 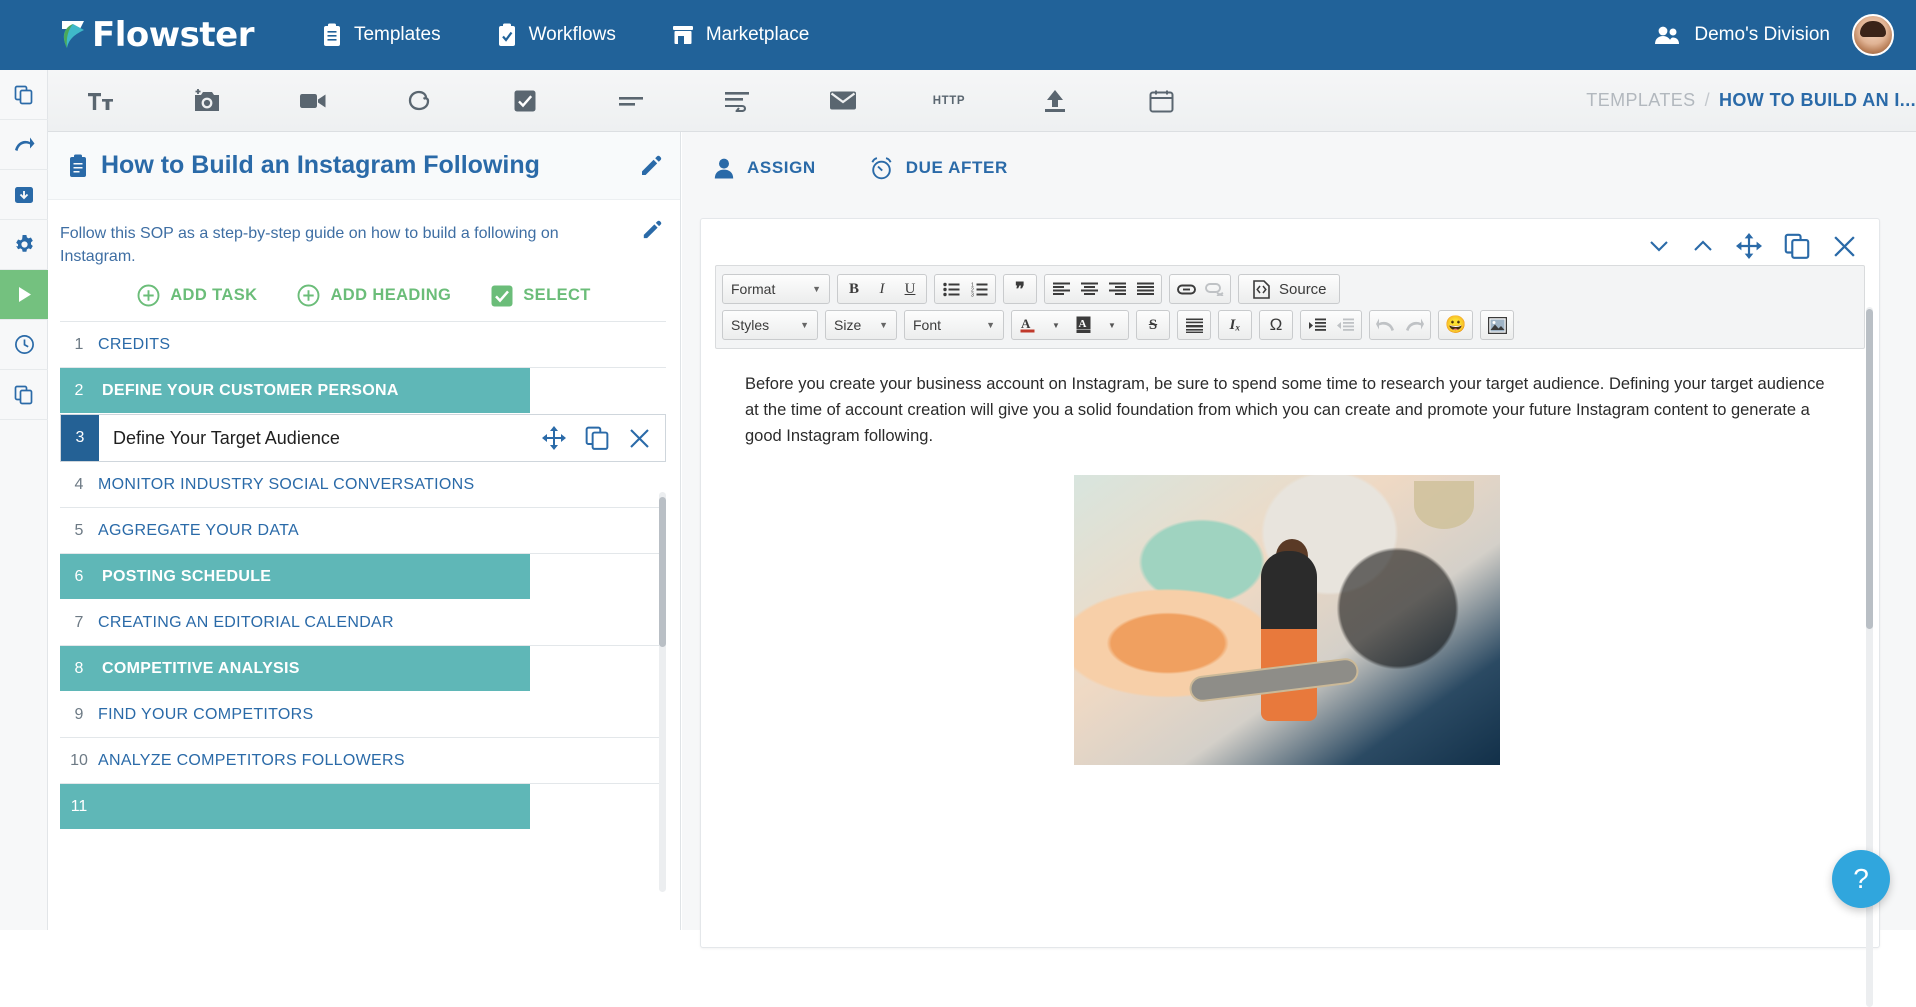 I want to click on remove-format-icon: Iₓ, so click(x=1235, y=325).